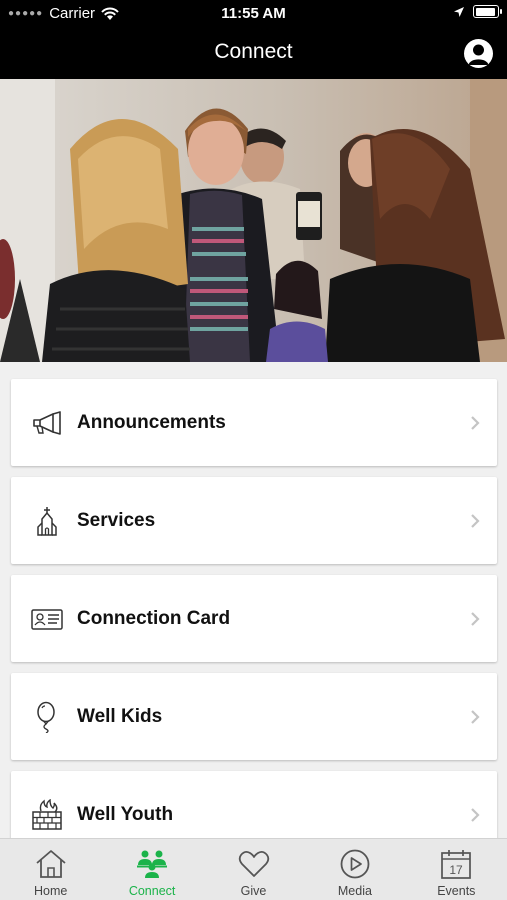 This screenshot has width=507, height=900. I want to click on menu-item-label: Well Youth, so click(125, 814).